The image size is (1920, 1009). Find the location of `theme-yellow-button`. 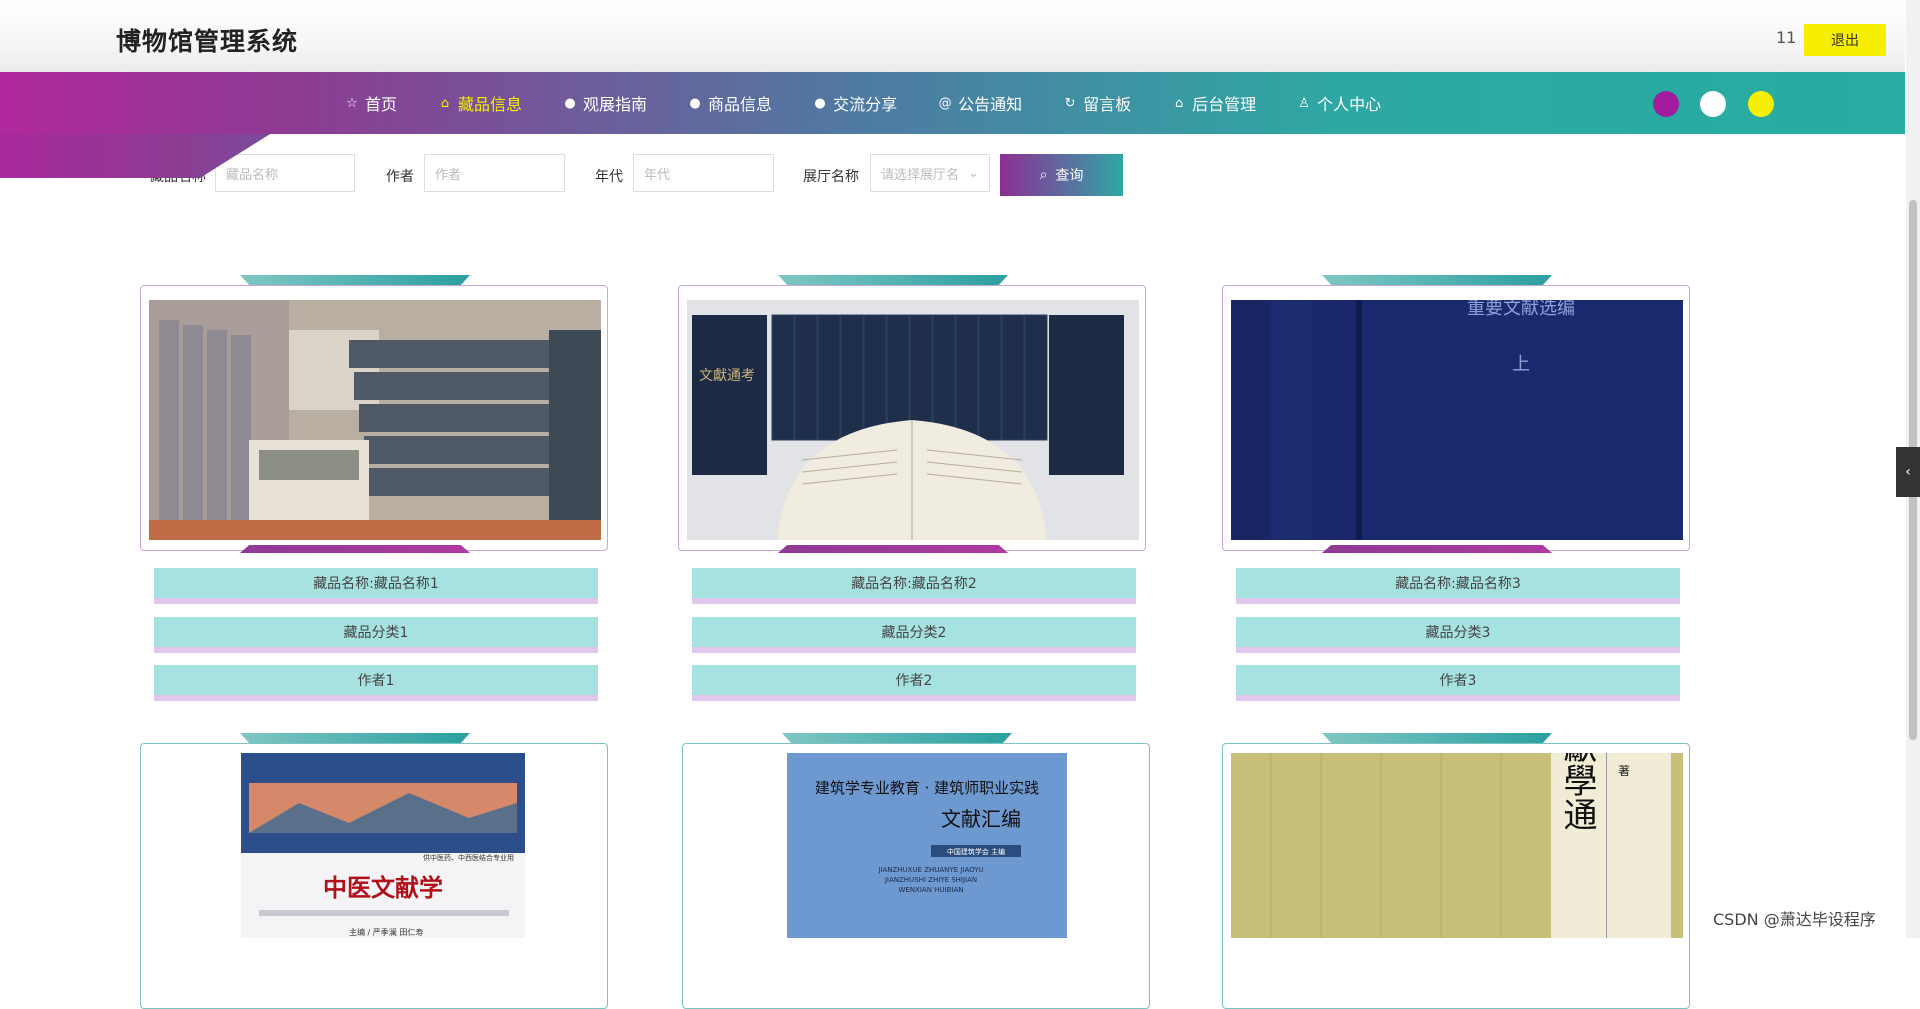

theme-yellow-button is located at coordinates (1761, 104).